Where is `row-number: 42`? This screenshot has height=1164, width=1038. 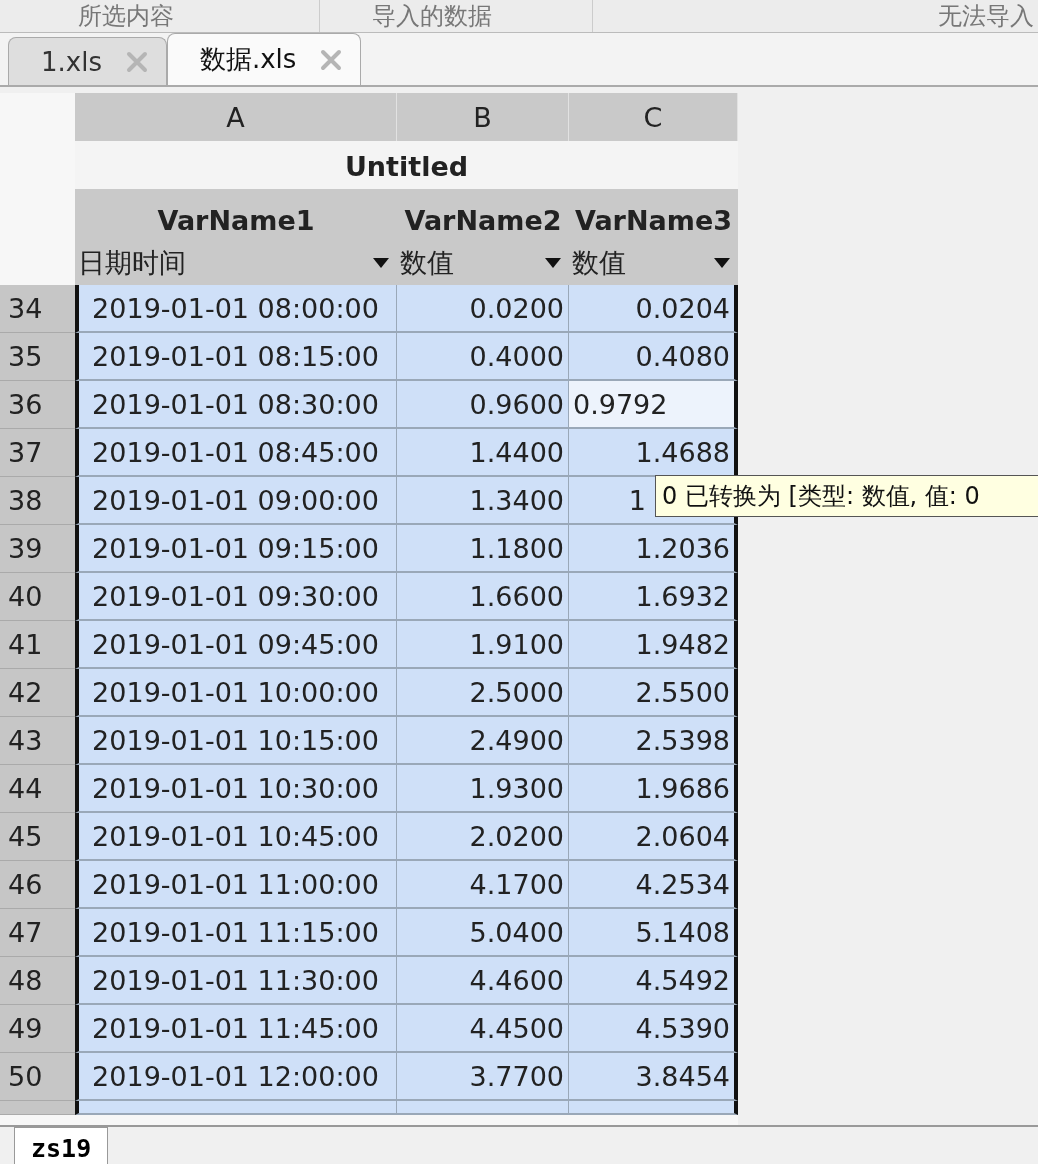 row-number: 42 is located at coordinates (37, 693).